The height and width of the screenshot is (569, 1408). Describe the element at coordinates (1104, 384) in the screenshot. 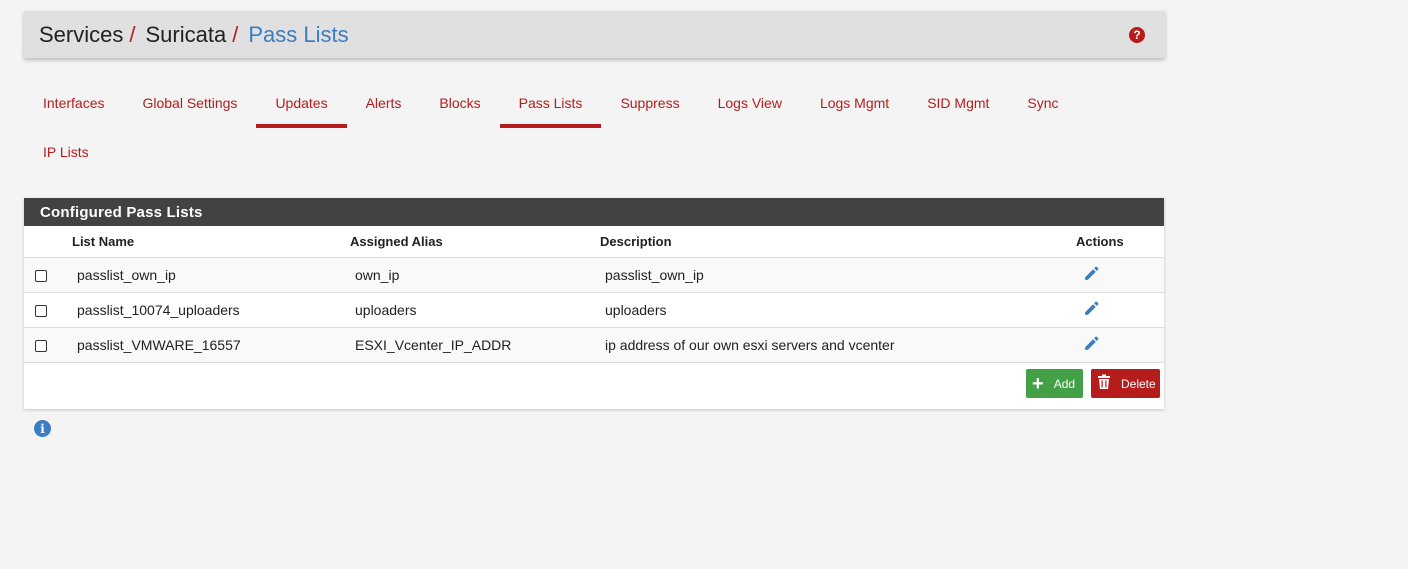

I see `trash-icon` at that location.